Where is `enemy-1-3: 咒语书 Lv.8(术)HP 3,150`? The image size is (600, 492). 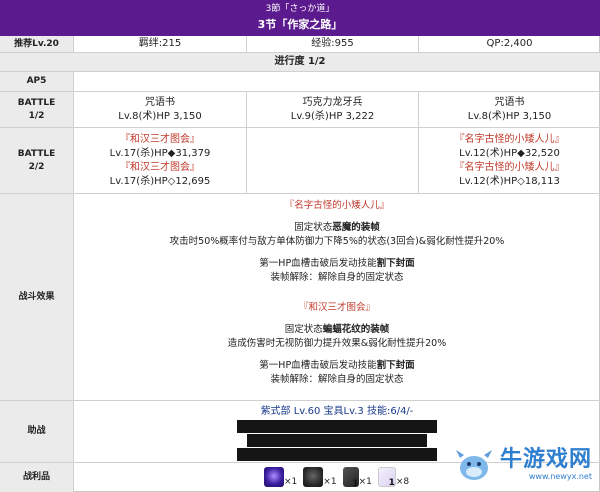 enemy-1-3: 咒语书 Lv.8(术)HP 3,150 is located at coordinates (509, 109).